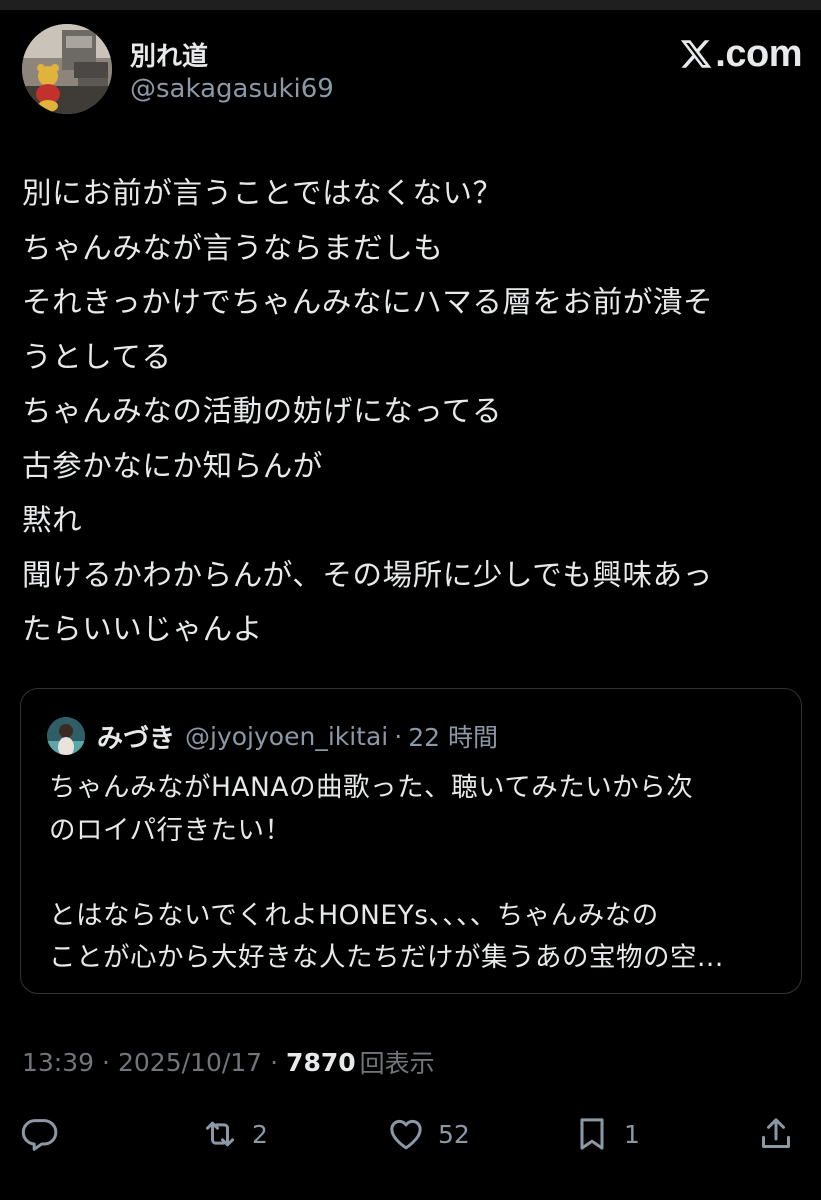 The width and height of the screenshot is (821, 1200). What do you see at coordinates (262, 193) in the screenshot?
I see `tweet-line: 別にお前が言うことではなくない？` at bounding box center [262, 193].